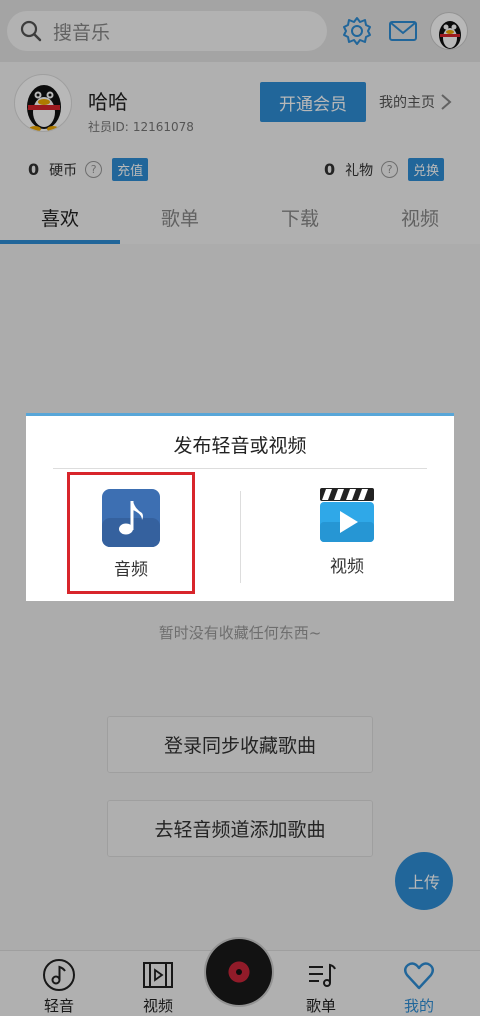 The width and height of the screenshot is (480, 1016). Describe the element at coordinates (240, 468) in the screenshot. I see `dialog-divider` at that location.